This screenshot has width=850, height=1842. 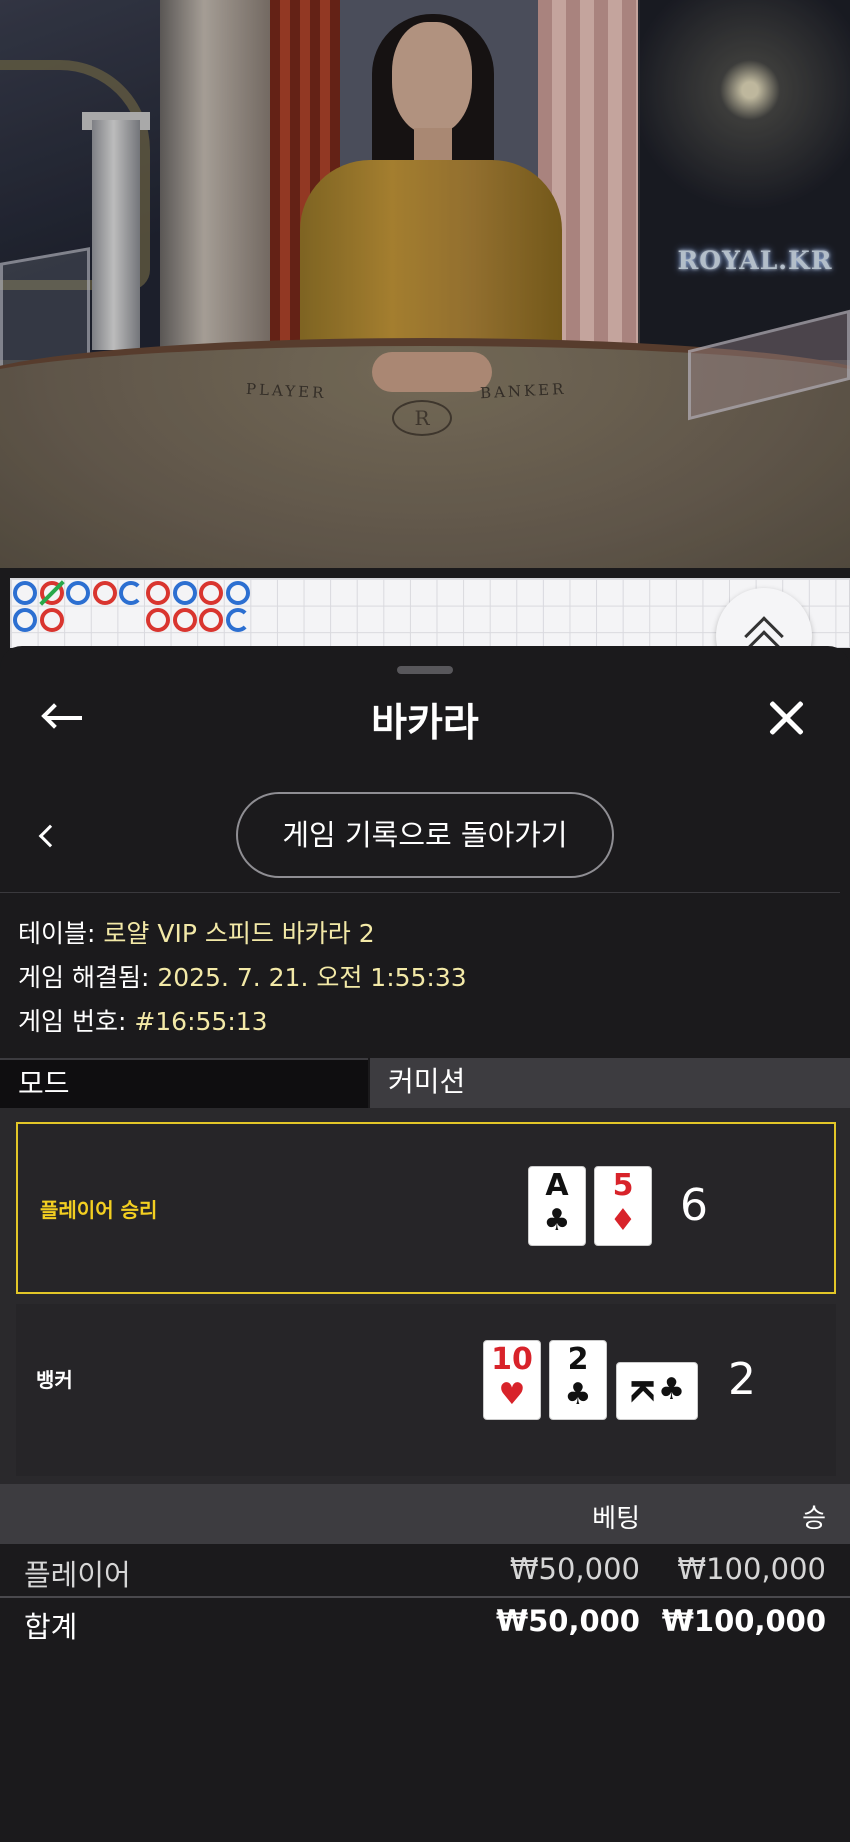 I want to click on player-hand: 플레이어 승리 A ♣ 5 ♦ 6, so click(x=426, y=1208).